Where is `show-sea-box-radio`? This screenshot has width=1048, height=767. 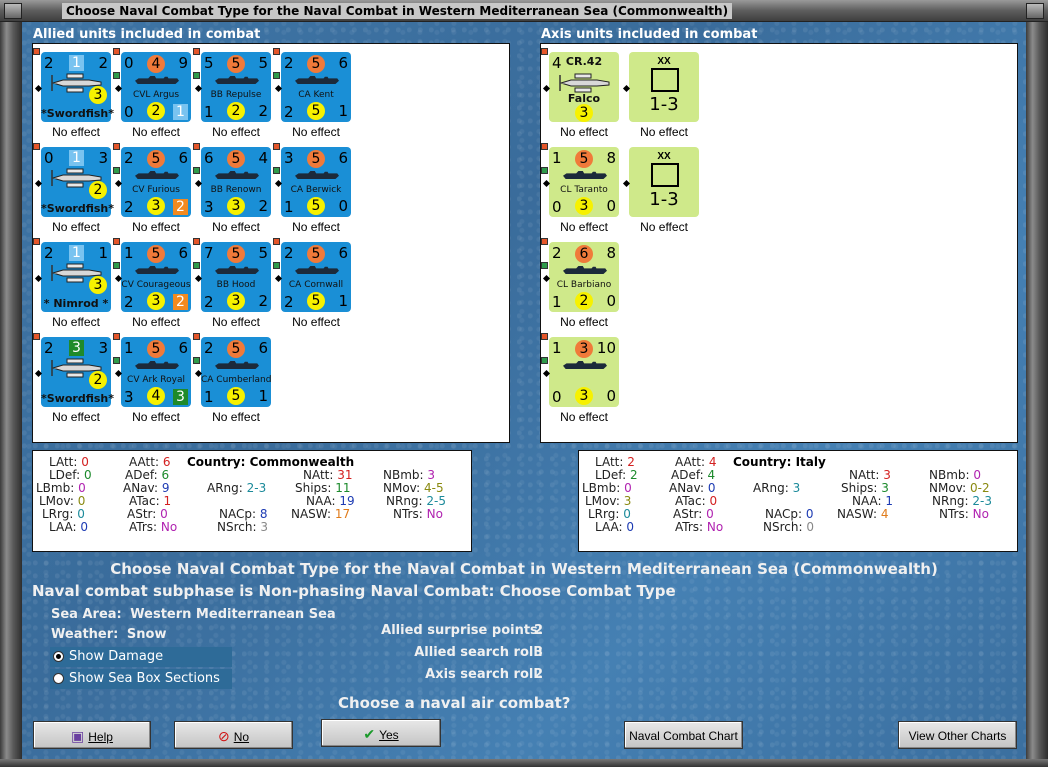
show-sea-box-radio is located at coordinates (58, 678).